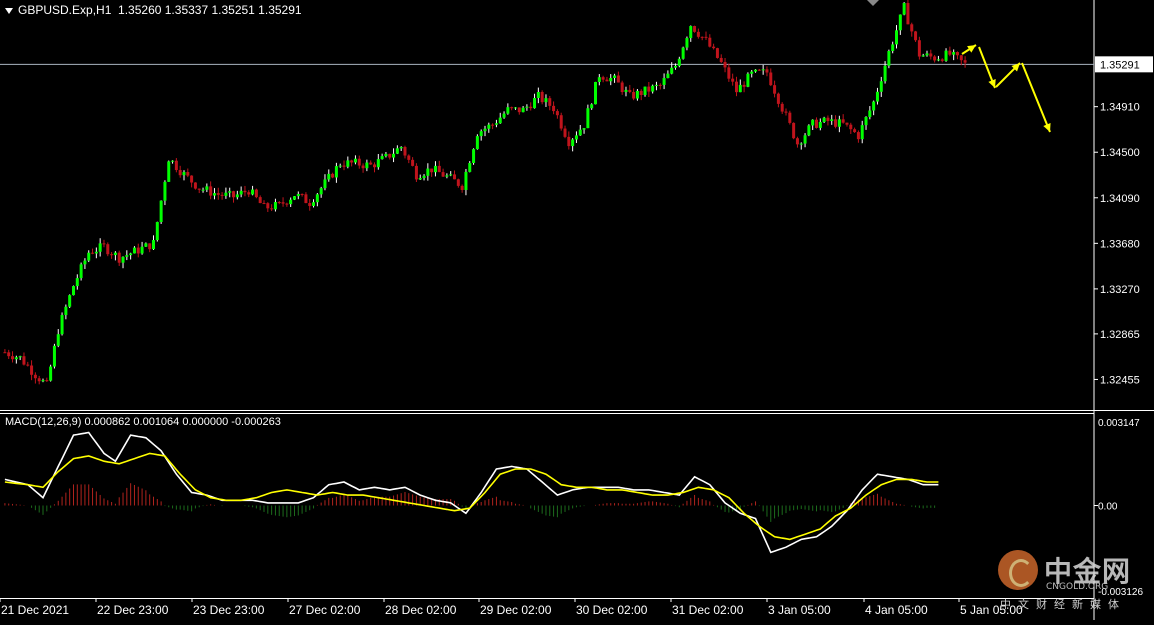  Describe the element at coordinates (35, 610) in the screenshot. I see `time-tick-label: 21 Dec 2021` at that location.